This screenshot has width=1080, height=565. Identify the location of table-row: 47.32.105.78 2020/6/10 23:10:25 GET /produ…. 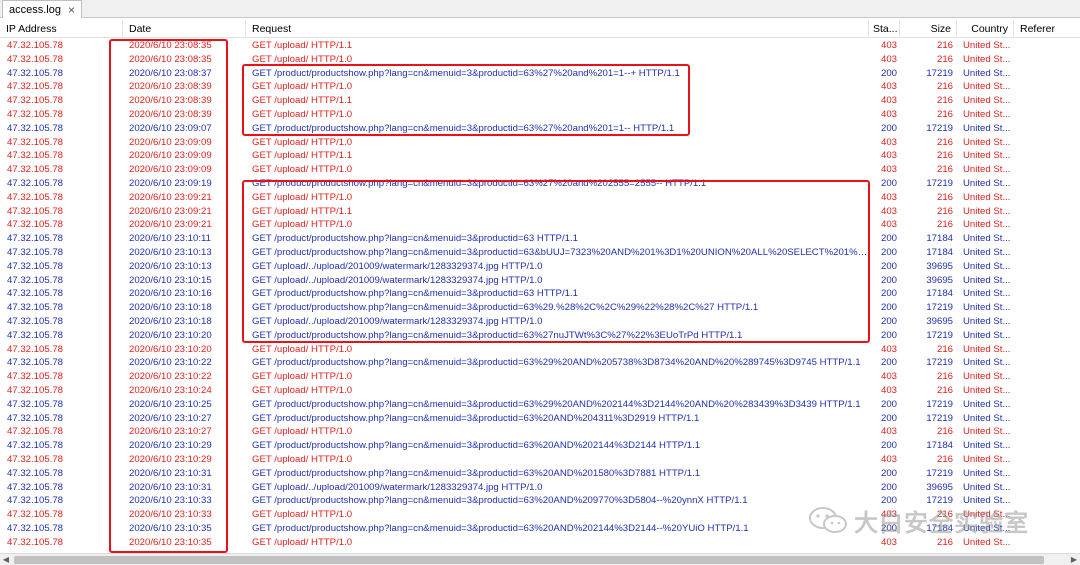
(540, 405).